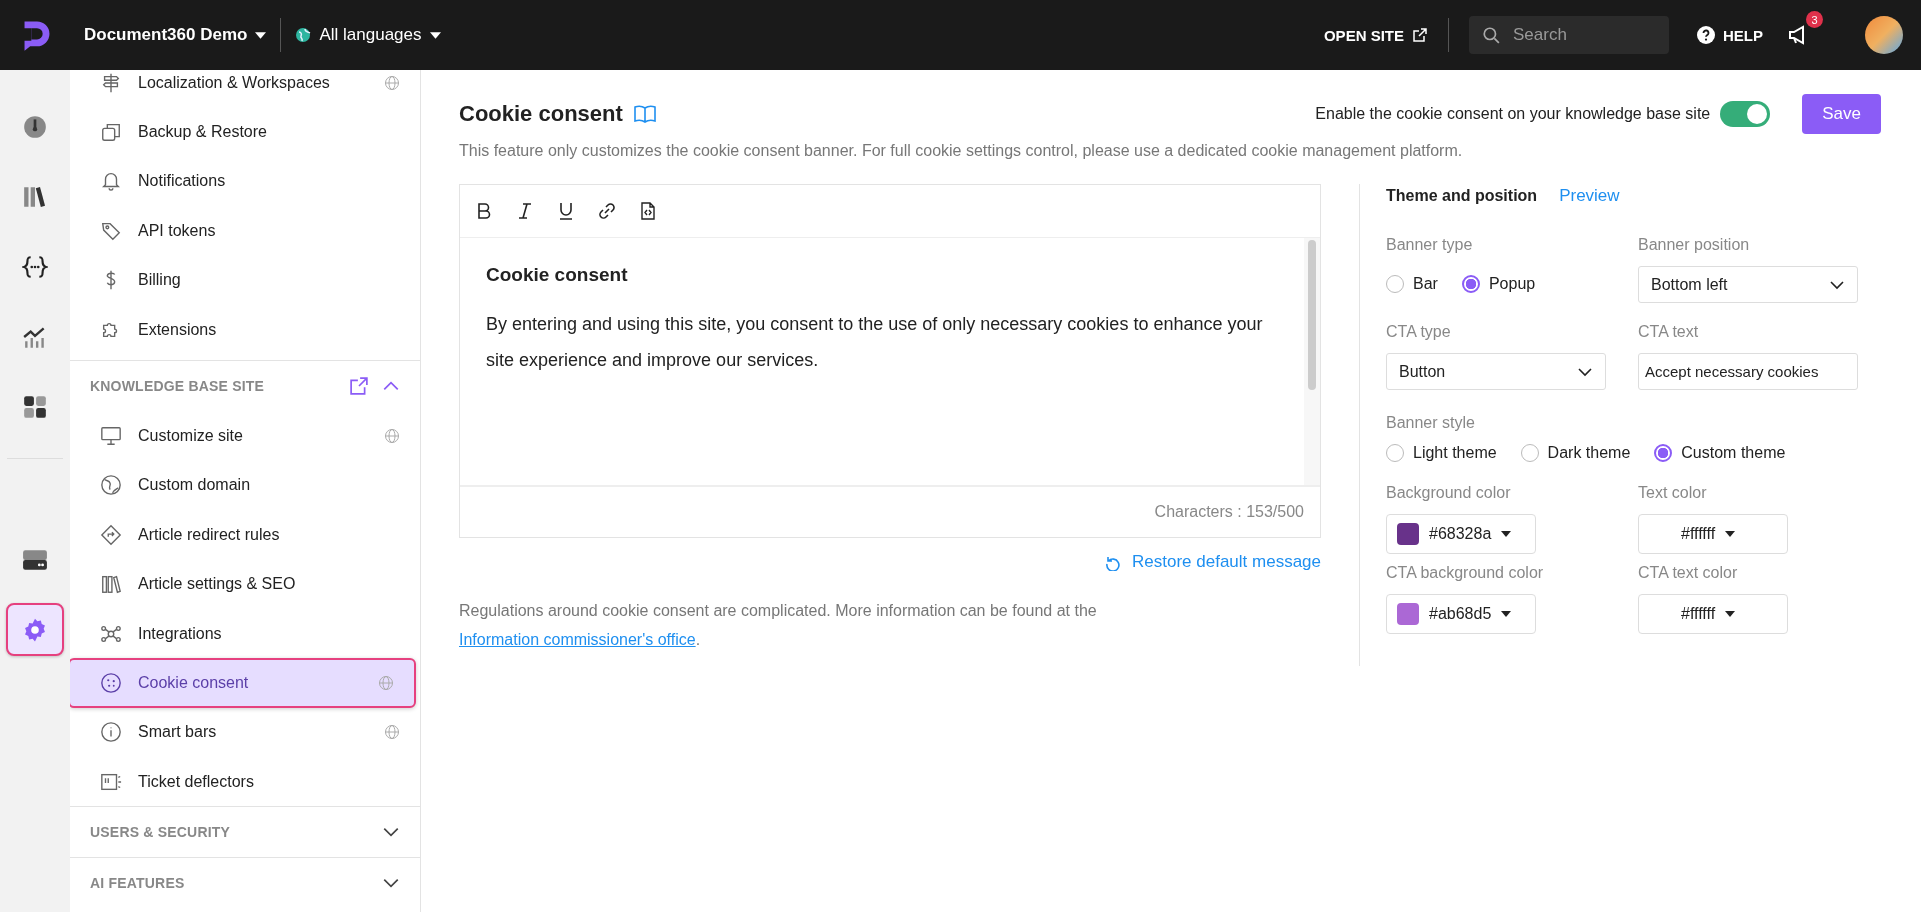  Describe the element at coordinates (1461, 614) in the screenshot. I see `color-picker: #ab68d5` at that location.